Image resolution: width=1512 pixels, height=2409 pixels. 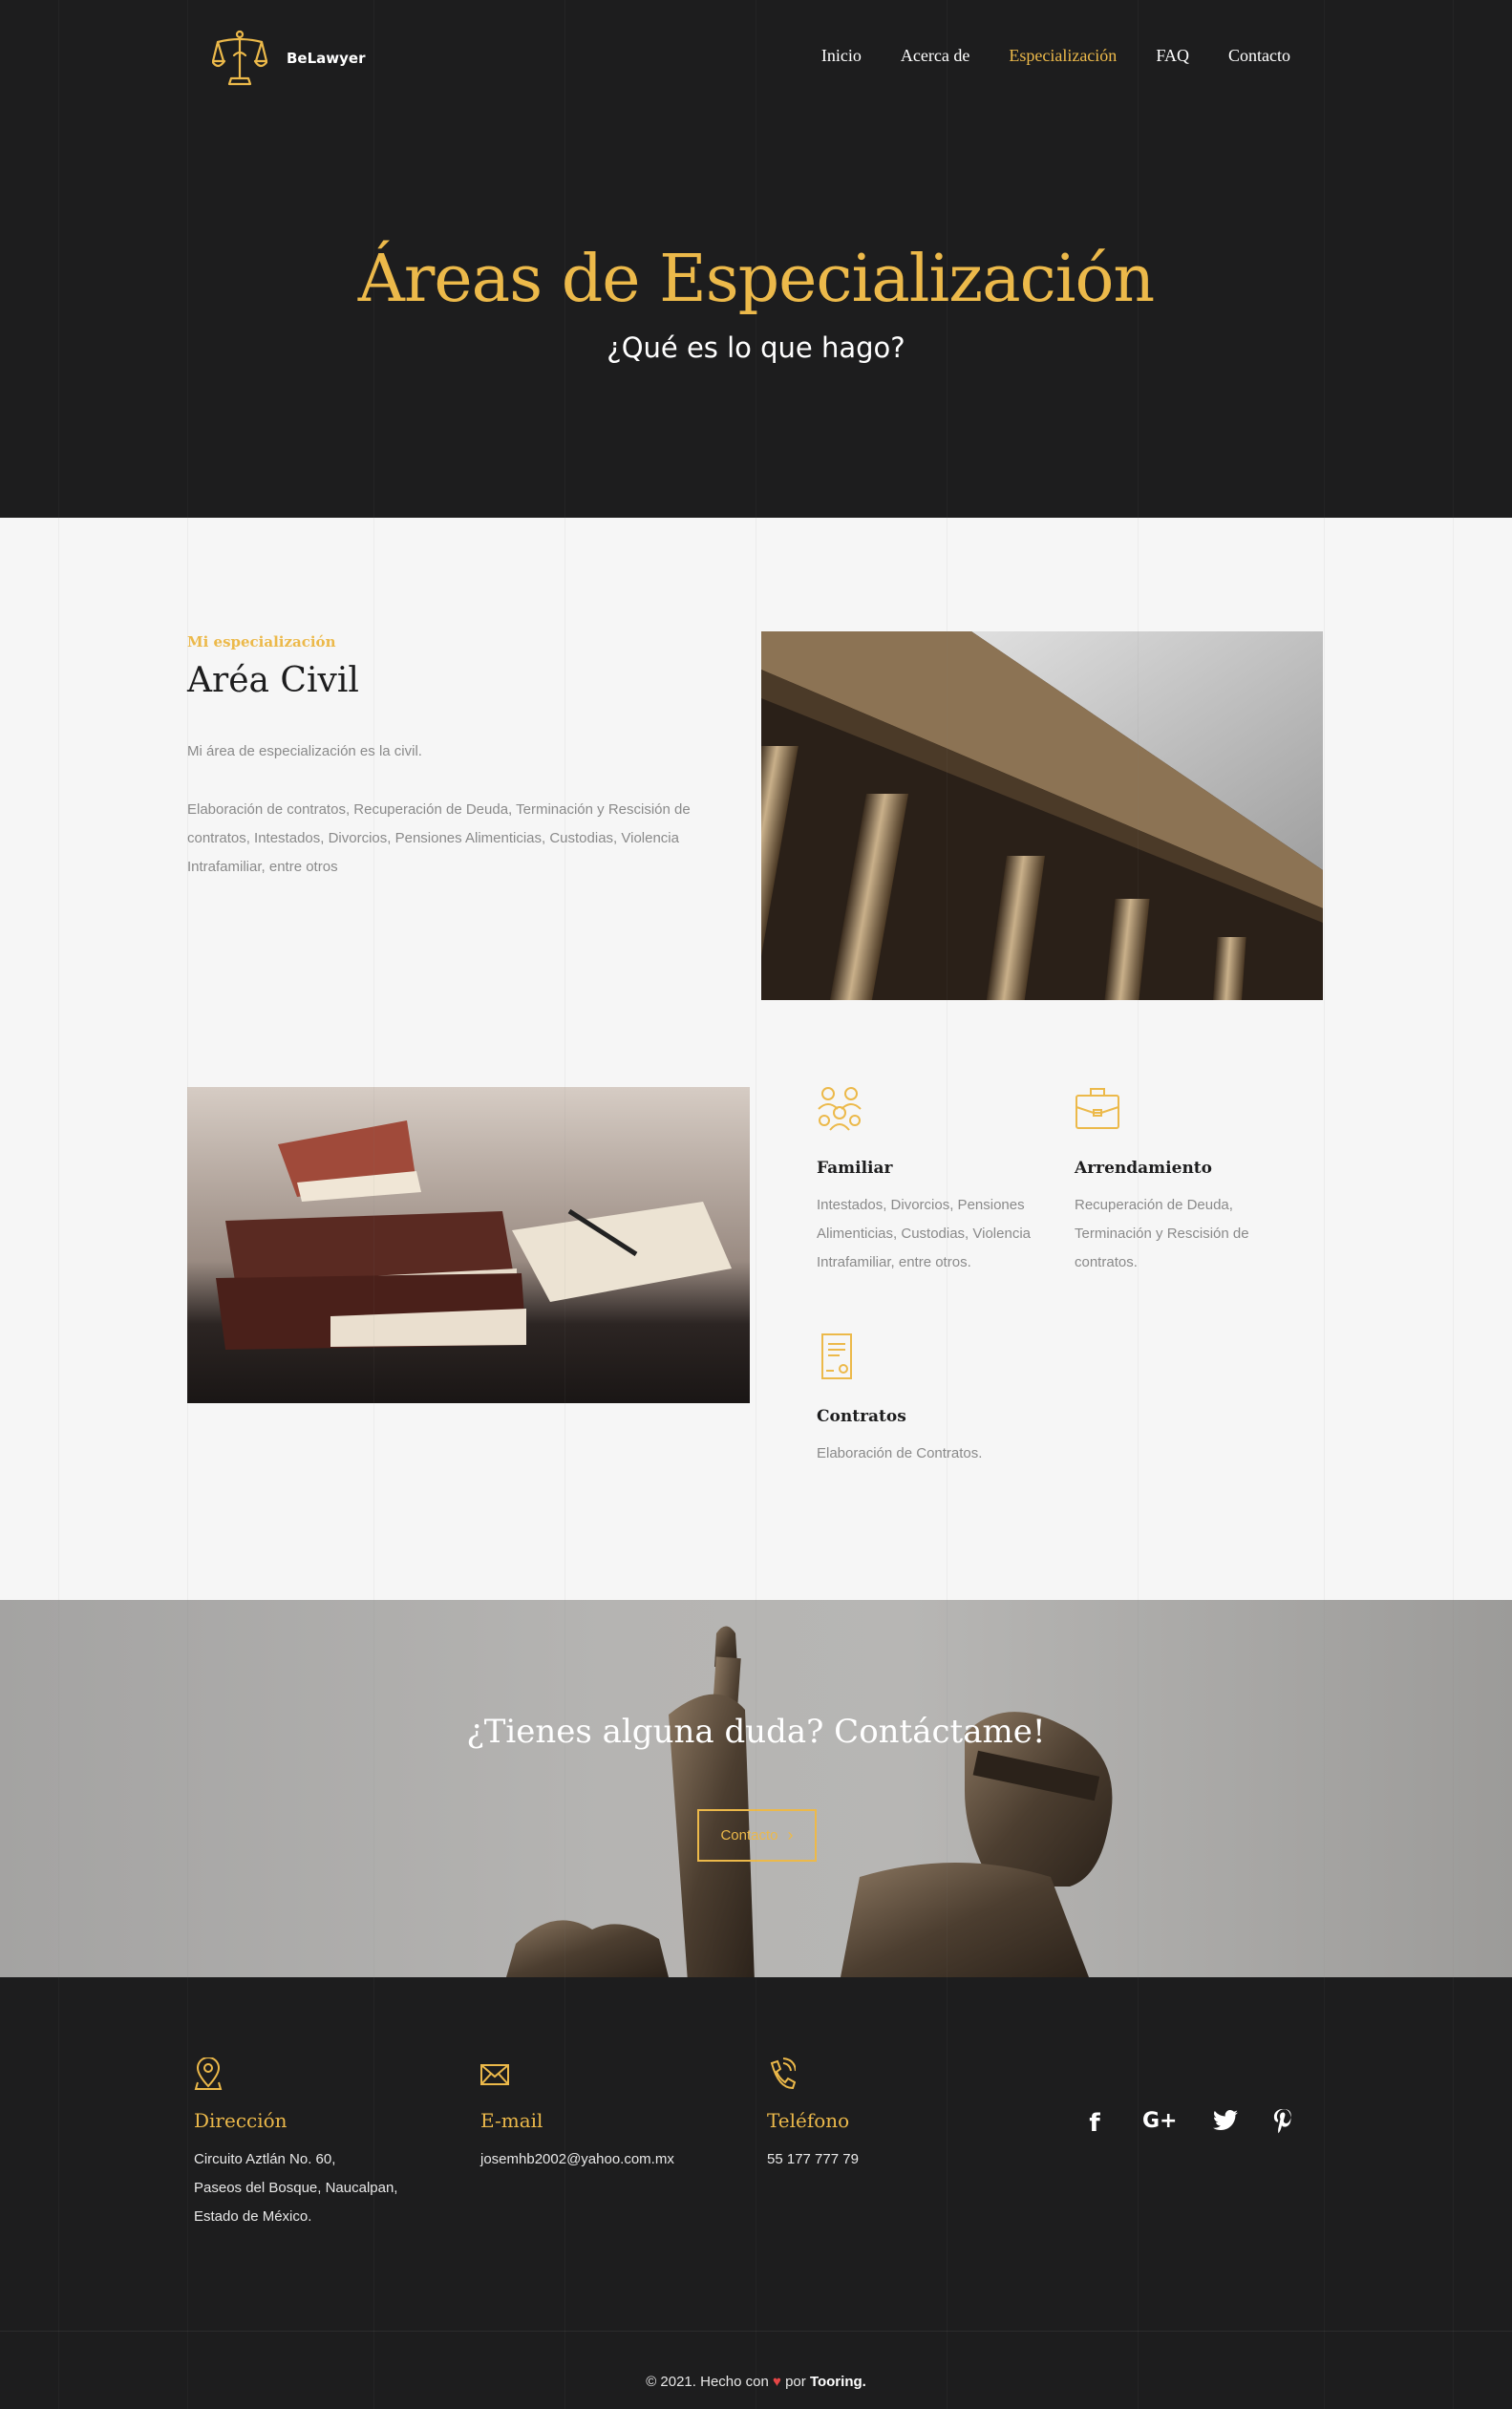 What do you see at coordinates (1042, 815) in the screenshot?
I see `courthouse-image` at bounding box center [1042, 815].